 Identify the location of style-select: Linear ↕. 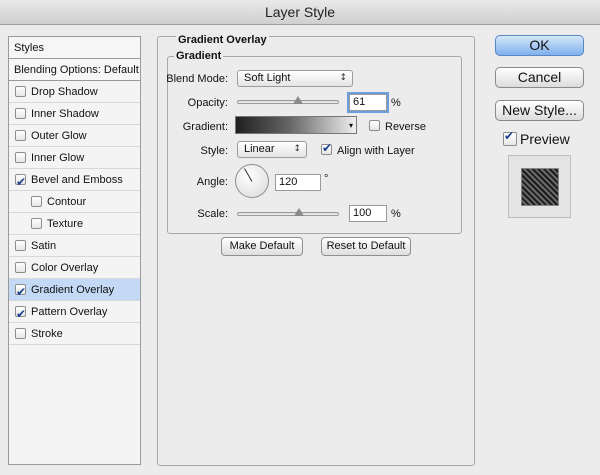
(272, 149).